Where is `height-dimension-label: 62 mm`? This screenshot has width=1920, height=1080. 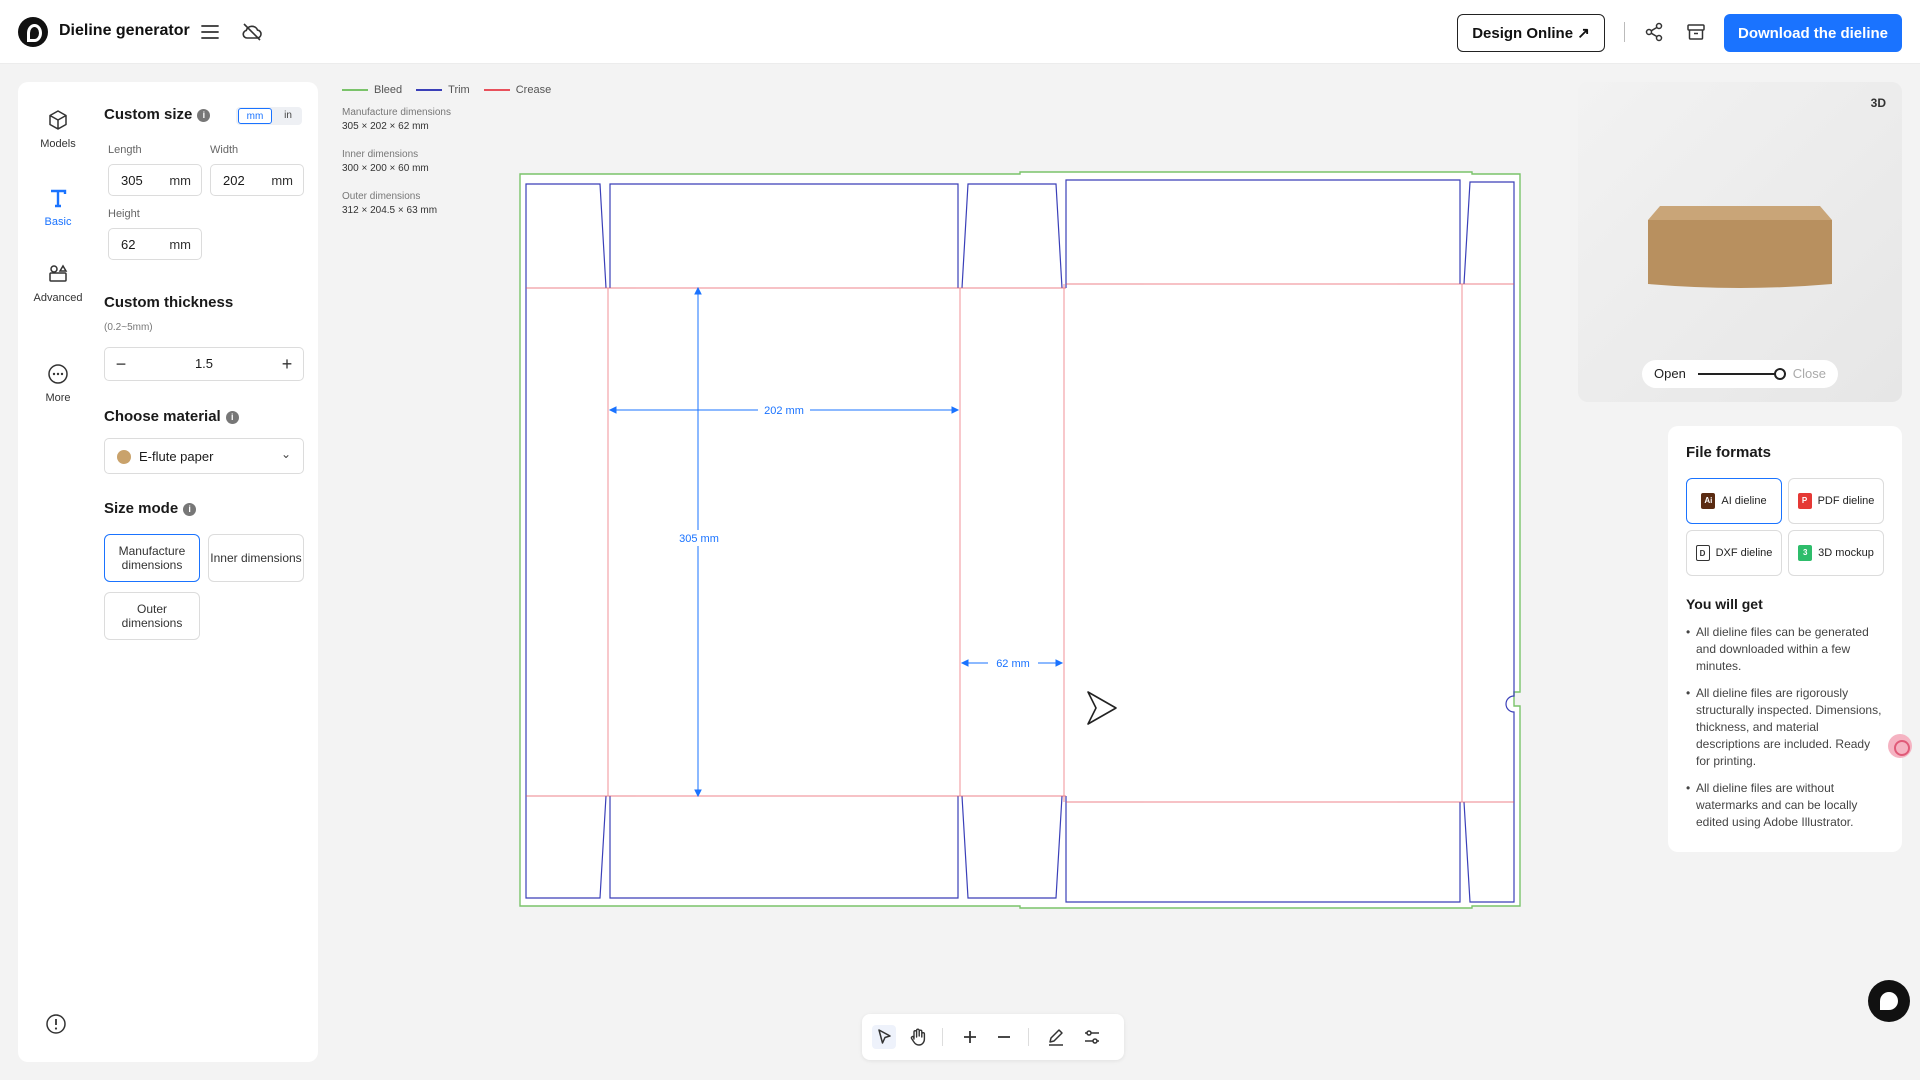 height-dimension-label: 62 mm is located at coordinates (1013, 664).